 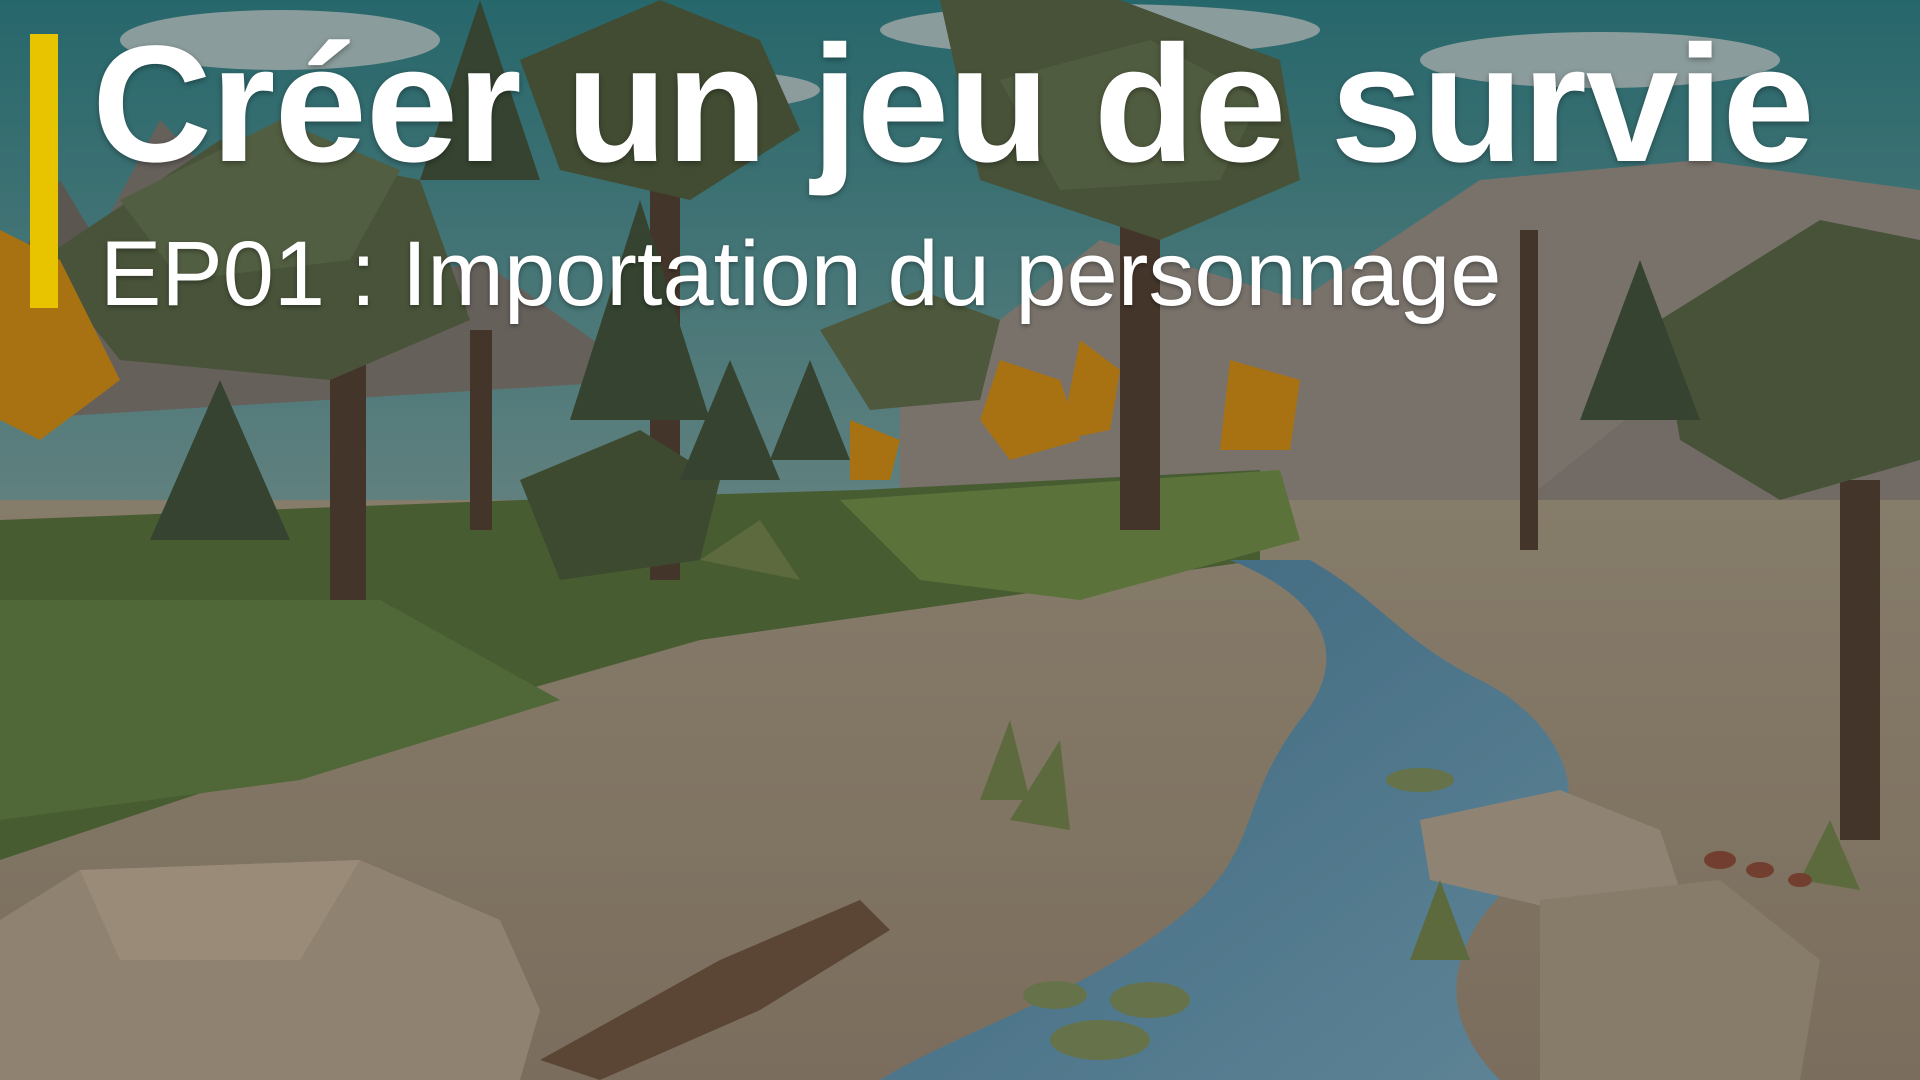 I want to click on accent-bar, so click(x=44, y=171).